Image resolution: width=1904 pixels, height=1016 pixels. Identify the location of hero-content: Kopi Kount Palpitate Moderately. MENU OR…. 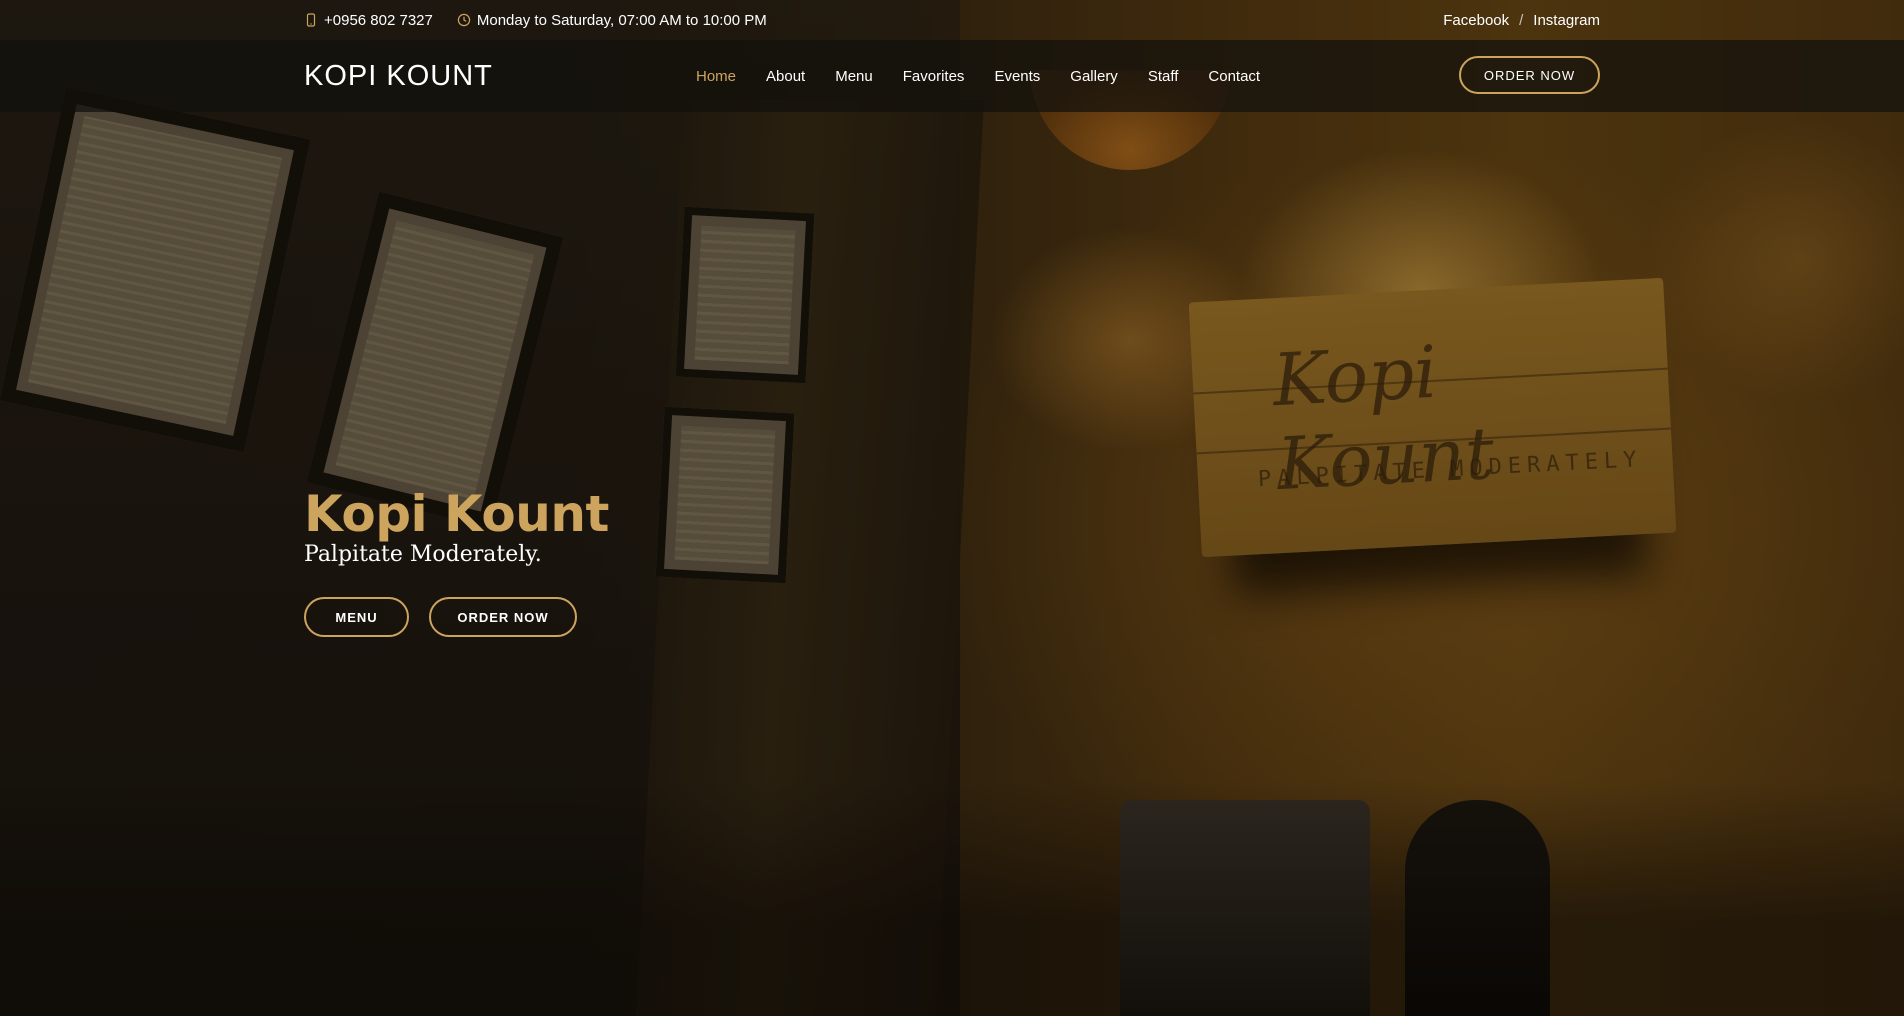
(456, 558).